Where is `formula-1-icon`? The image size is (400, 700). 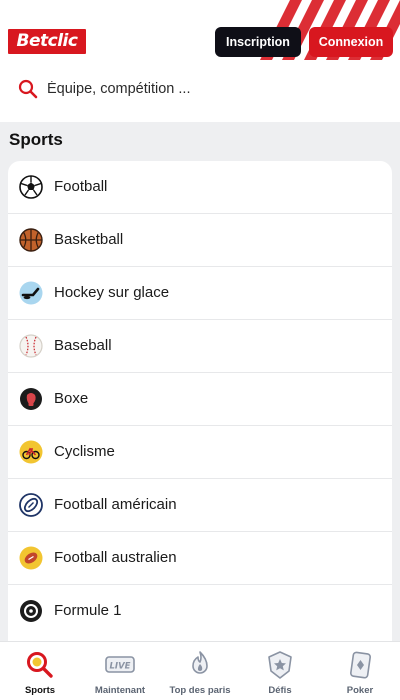
formula-1-icon is located at coordinates (31, 611).